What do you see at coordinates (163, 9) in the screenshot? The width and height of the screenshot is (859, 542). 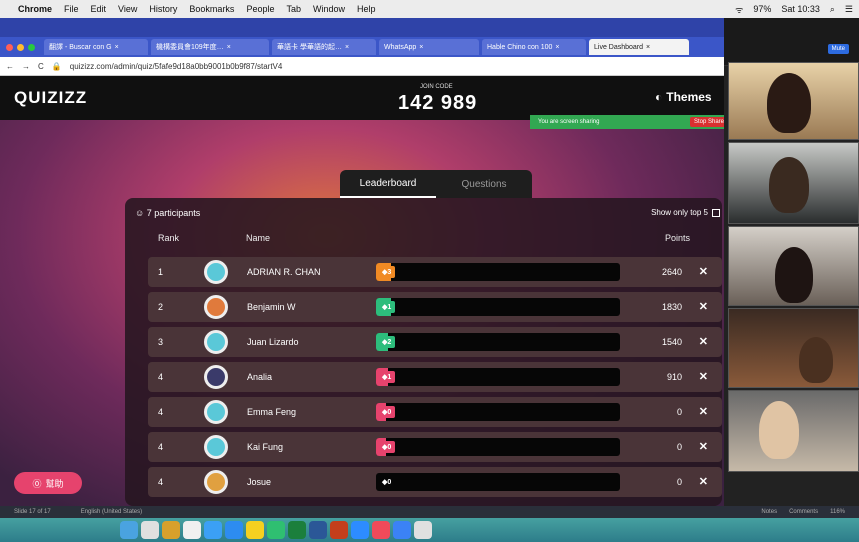 I see `menu-history: History` at bounding box center [163, 9].